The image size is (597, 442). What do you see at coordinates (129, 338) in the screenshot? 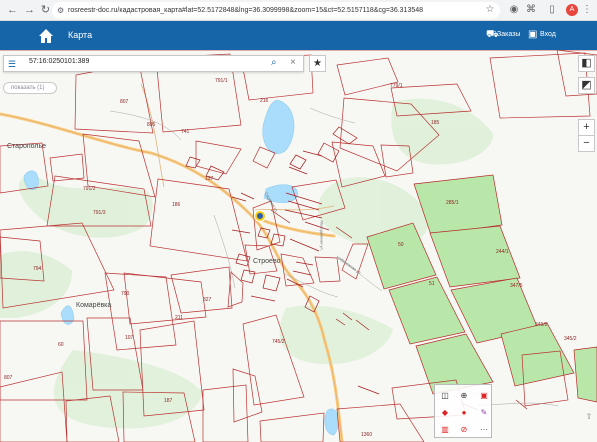
I see `parcel-label: 107` at bounding box center [129, 338].